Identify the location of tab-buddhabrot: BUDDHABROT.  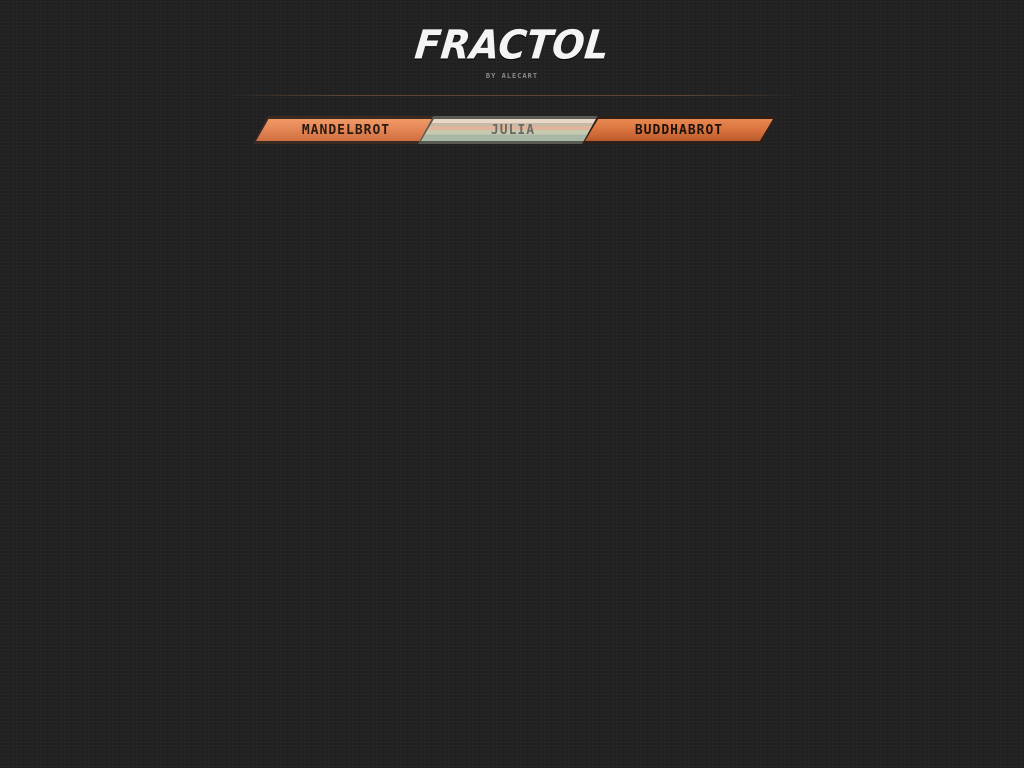
(679, 130).